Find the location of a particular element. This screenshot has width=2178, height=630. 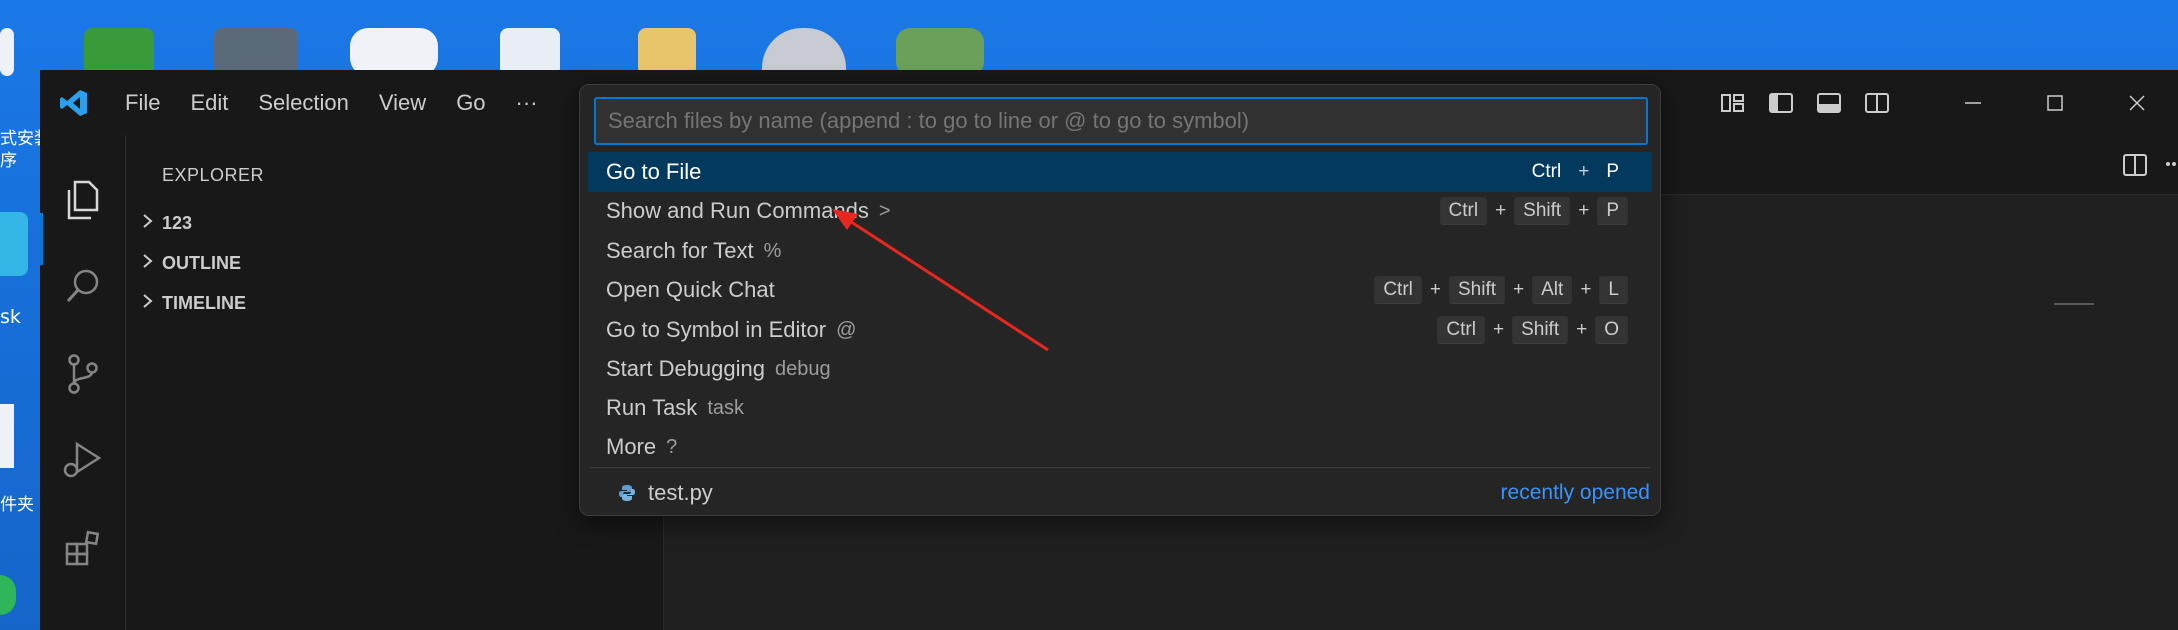

run-and-debug-icon is located at coordinates (83, 460).